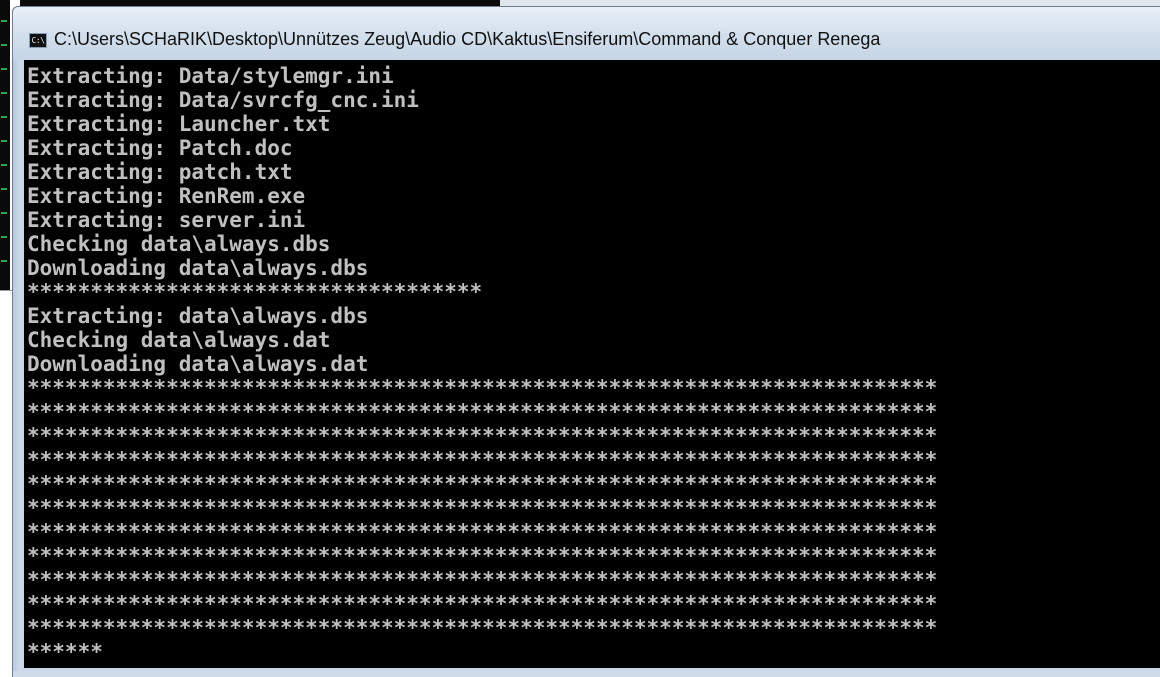  What do you see at coordinates (586, 674) in the screenshot?
I see `window-frame-bottom` at bounding box center [586, 674].